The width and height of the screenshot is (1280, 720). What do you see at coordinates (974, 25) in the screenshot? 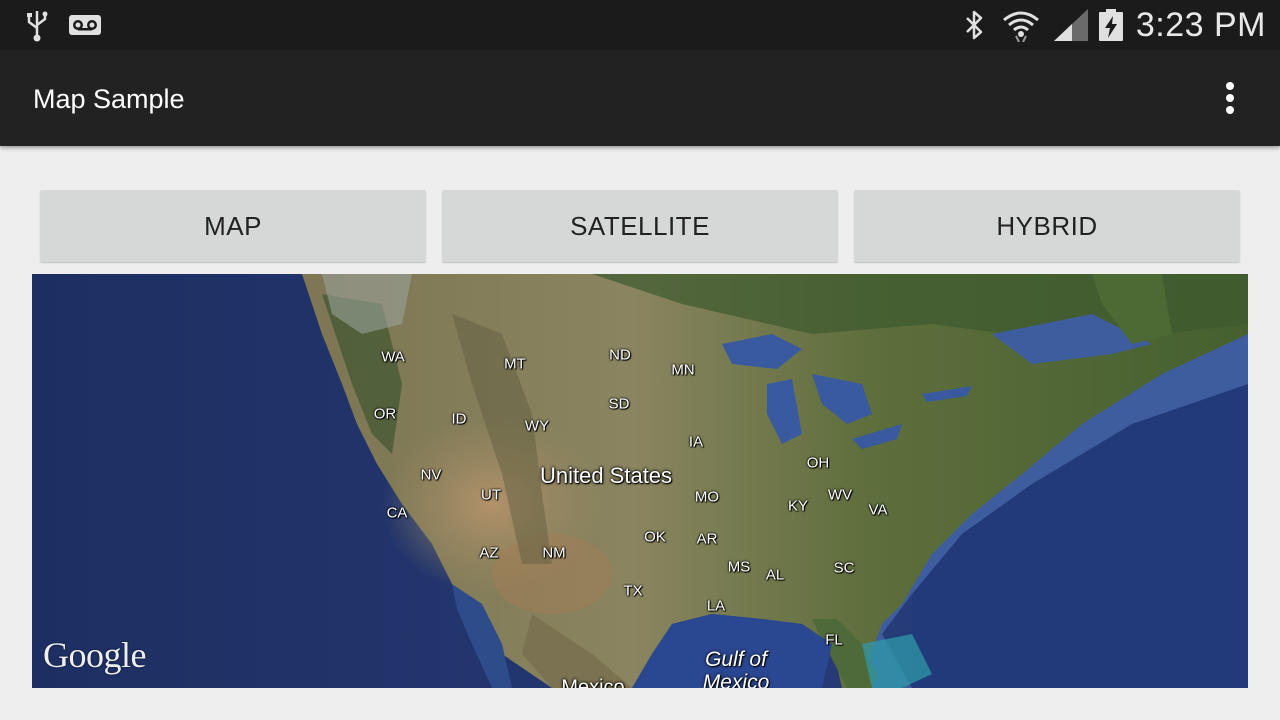
I see `bluetooth-icon` at bounding box center [974, 25].